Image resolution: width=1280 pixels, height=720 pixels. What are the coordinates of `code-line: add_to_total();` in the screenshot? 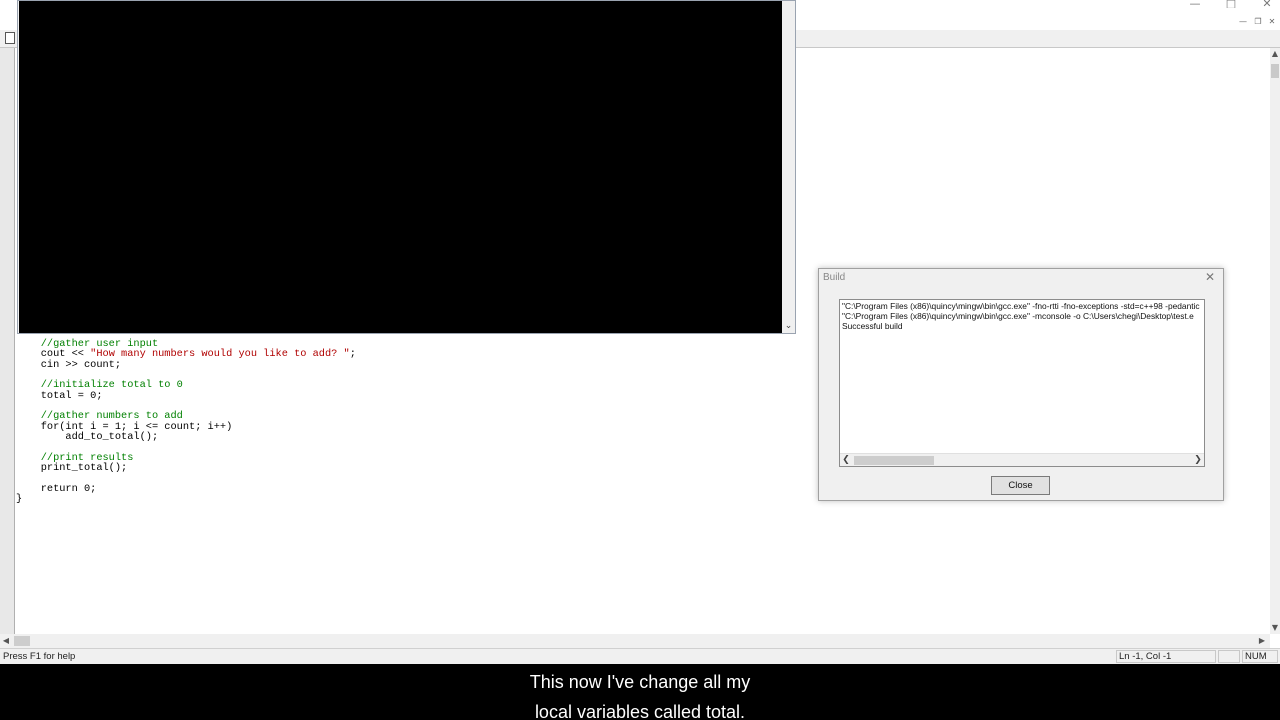 It's located at (87, 437).